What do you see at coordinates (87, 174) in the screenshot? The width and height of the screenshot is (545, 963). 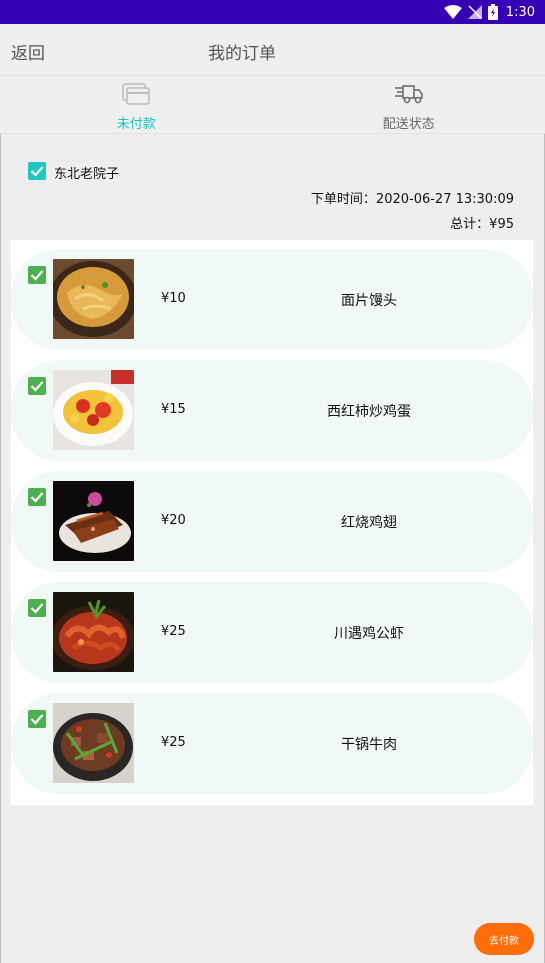 I see `store-name: 东北老院子` at bounding box center [87, 174].